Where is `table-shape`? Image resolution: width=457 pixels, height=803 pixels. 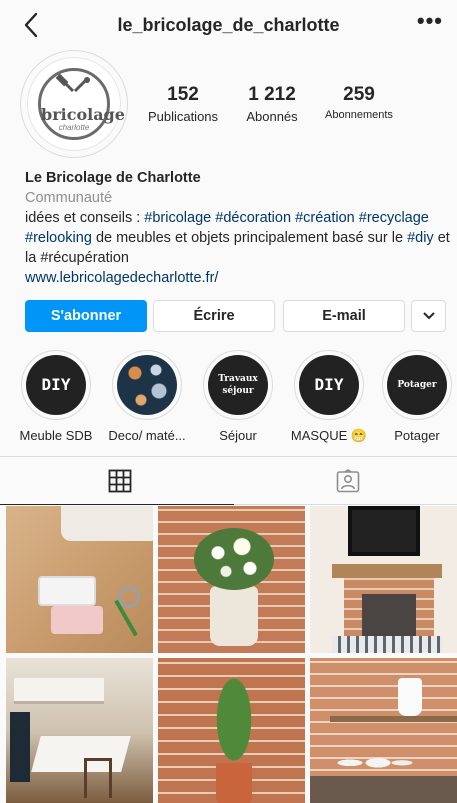
table-shape is located at coordinates (81, 754).